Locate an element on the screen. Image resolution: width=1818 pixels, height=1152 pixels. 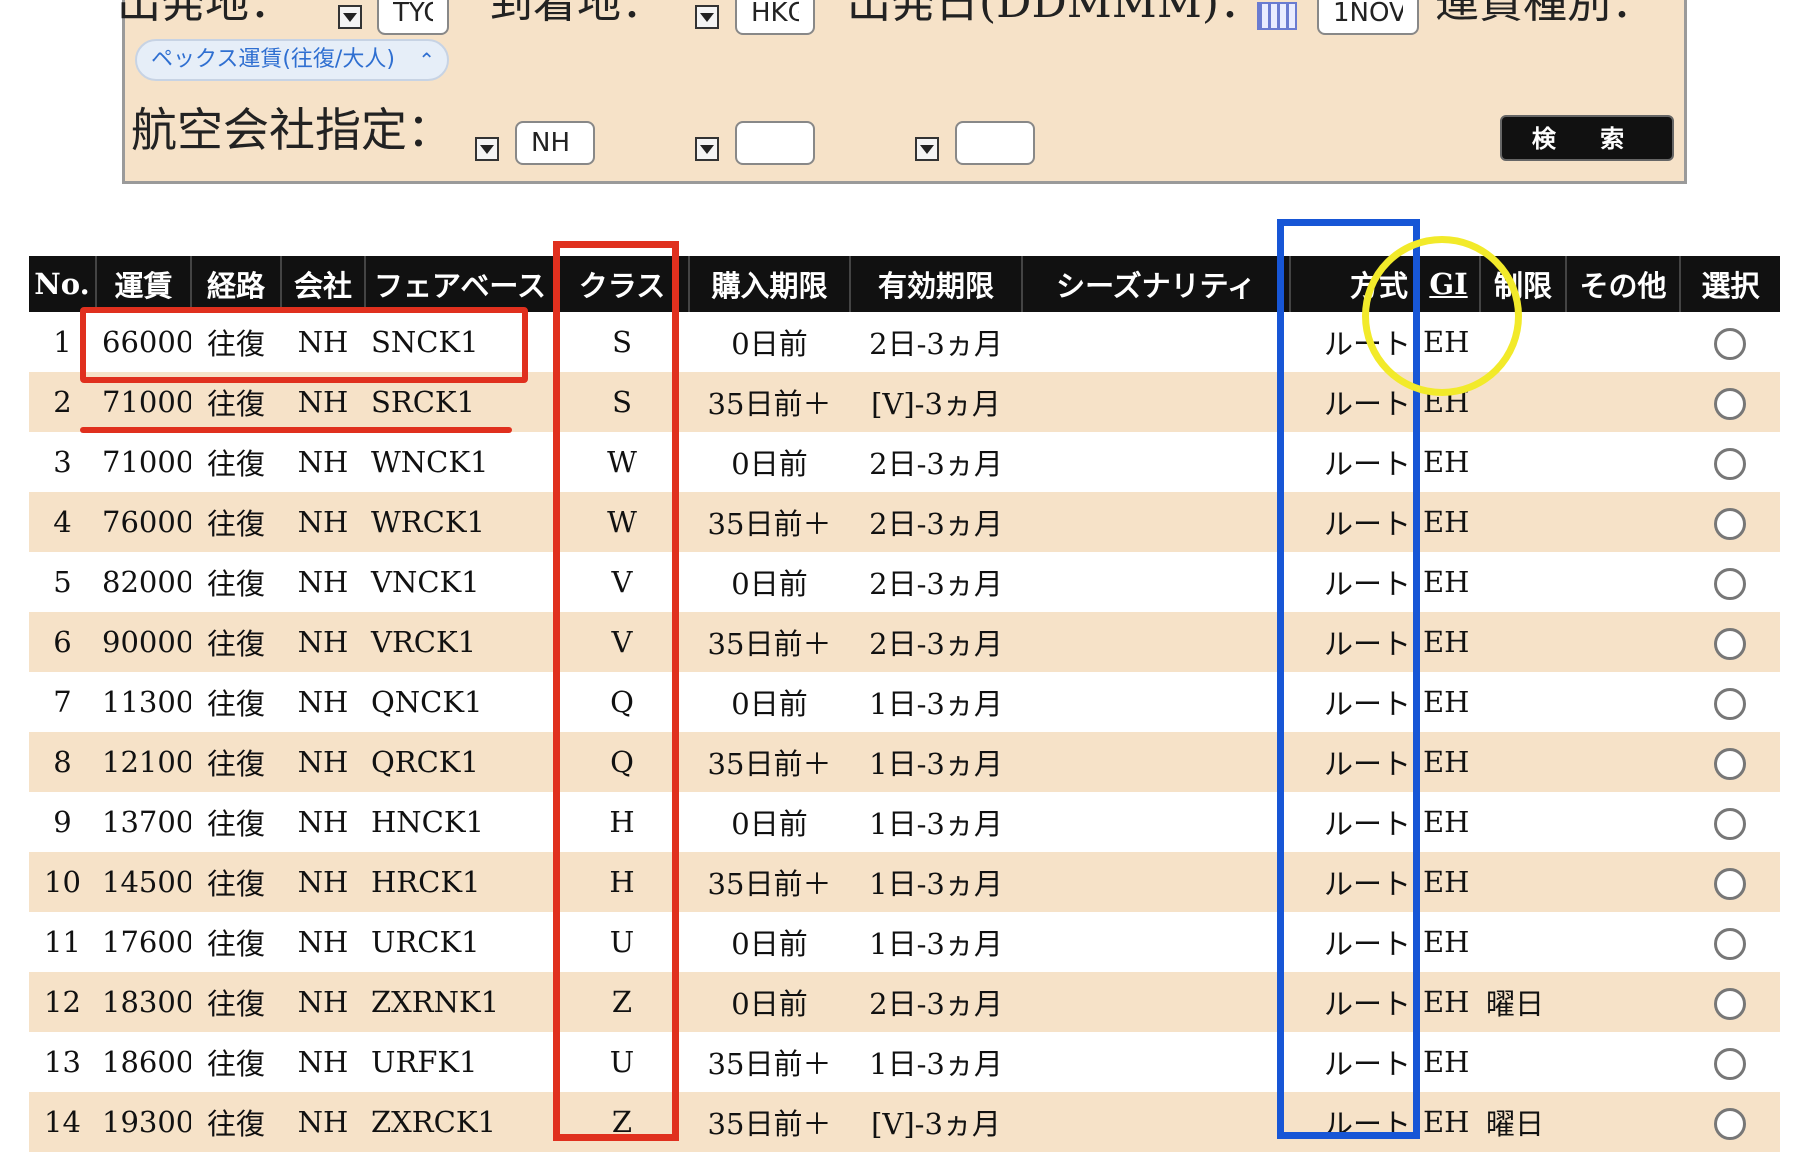
gi-link: GI is located at coordinates (1448, 284).